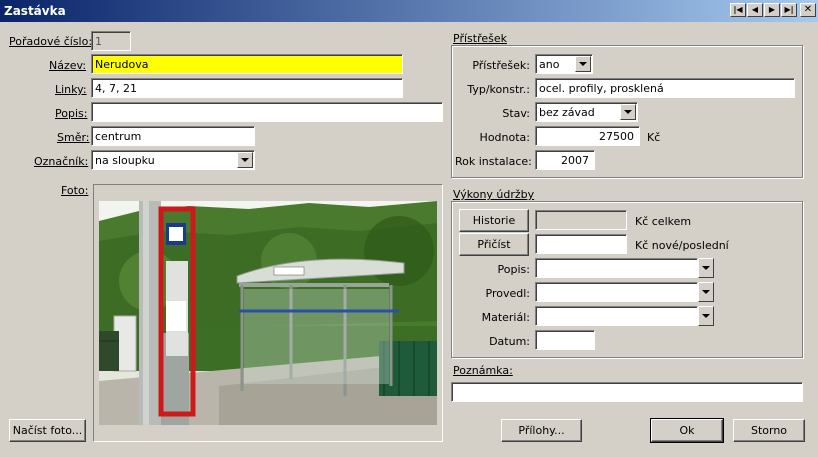 This screenshot has height=457, width=818. What do you see at coordinates (494, 244) in the screenshot?
I see `add-button: Přičíst` at bounding box center [494, 244].